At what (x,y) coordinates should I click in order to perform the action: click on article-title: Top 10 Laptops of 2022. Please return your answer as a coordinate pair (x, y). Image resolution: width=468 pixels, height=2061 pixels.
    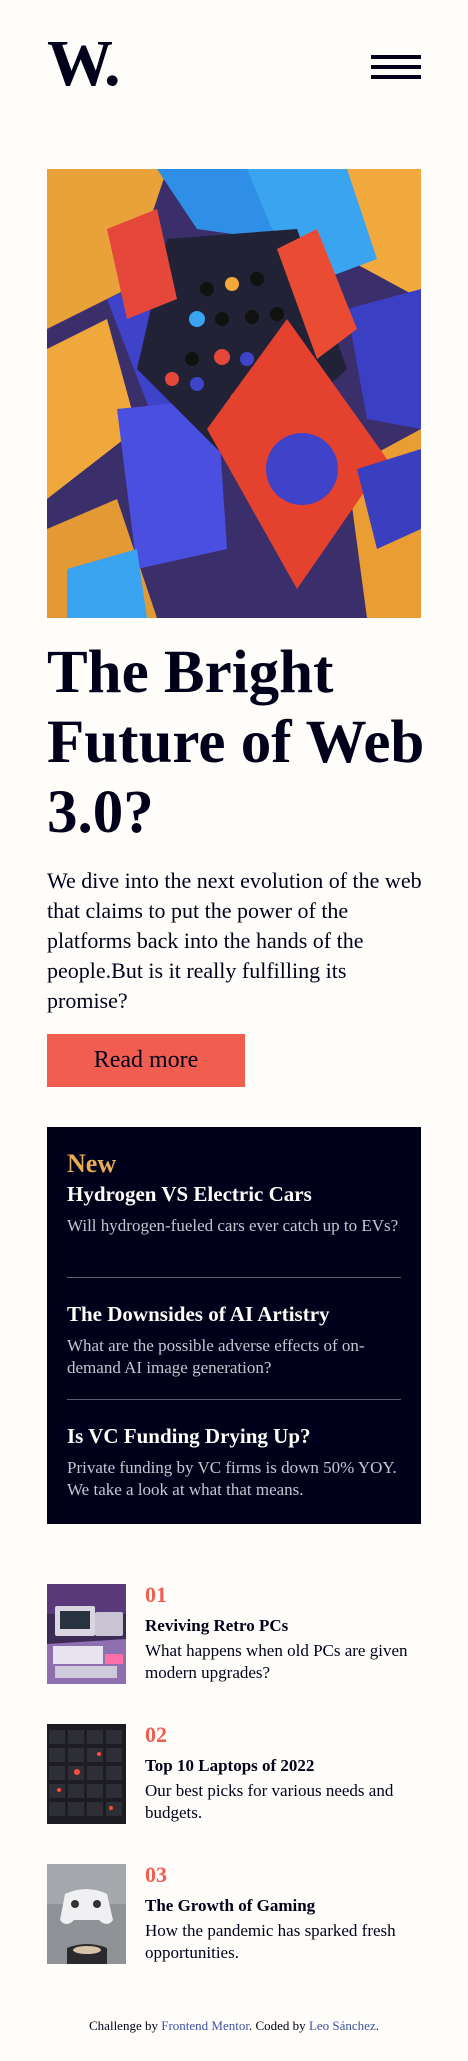
    Looking at the image, I should click on (290, 1766).